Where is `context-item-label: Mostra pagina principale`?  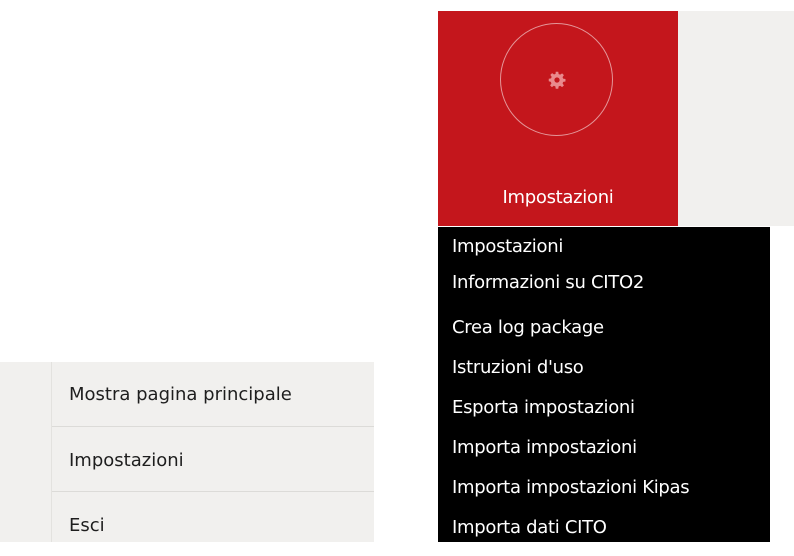 context-item-label: Mostra pagina principale is located at coordinates (180, 394).